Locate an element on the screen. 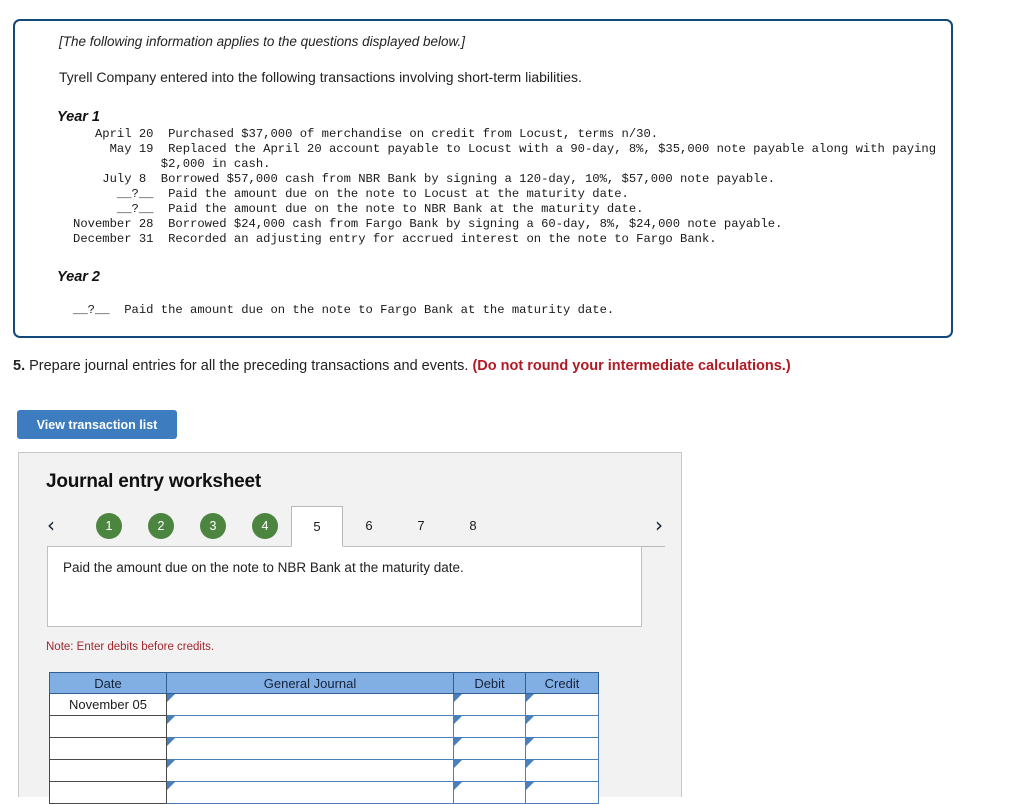  cell-date: November 05 is located at coordinates (108, 704).